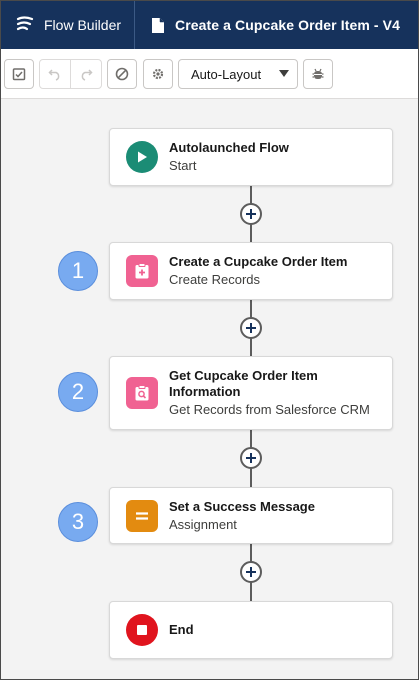 The width and height of the screenshot is (419, 680). Describe the element at coordinates (215, 279) in the screenshot. I see `node-subtitle: Create Records` at that location.